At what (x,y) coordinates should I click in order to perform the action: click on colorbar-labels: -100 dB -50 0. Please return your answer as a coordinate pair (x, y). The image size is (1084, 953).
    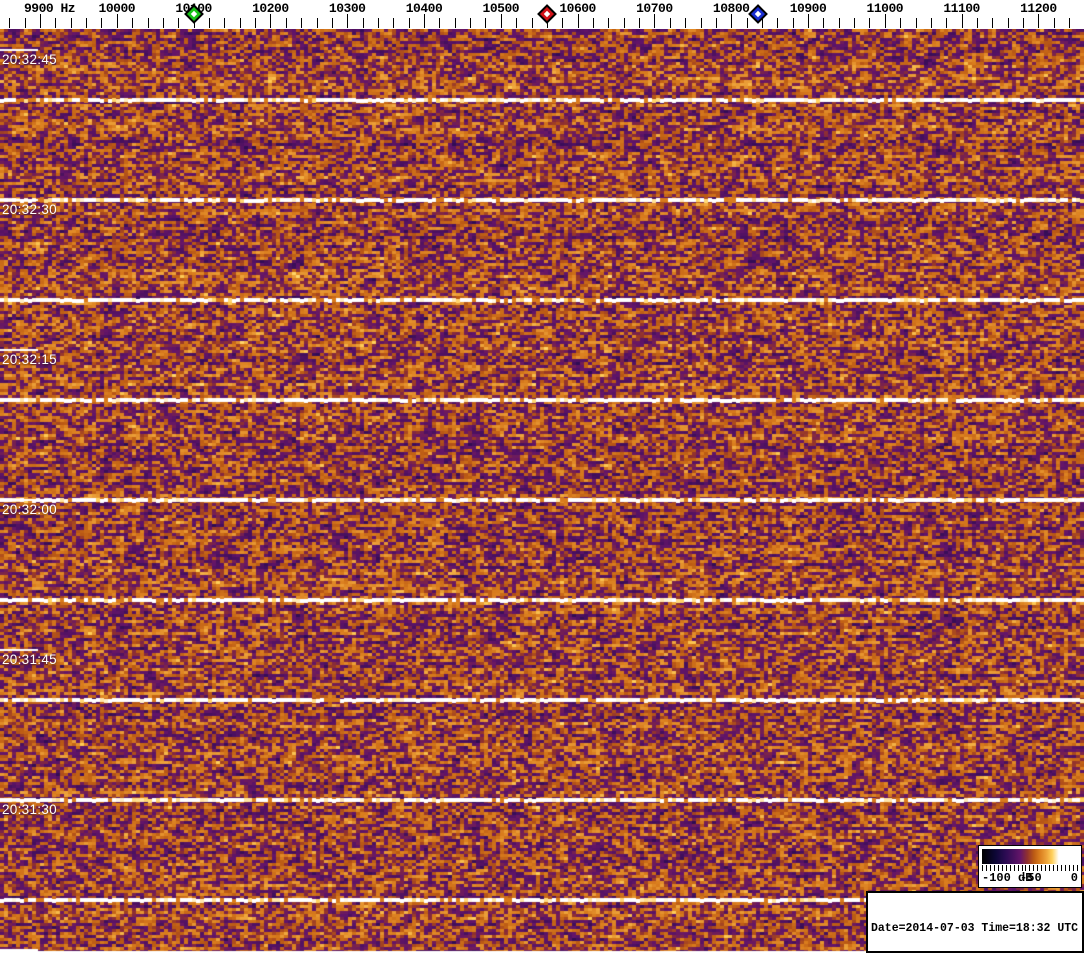
    Looking at the image, I should click on (1030, 878).